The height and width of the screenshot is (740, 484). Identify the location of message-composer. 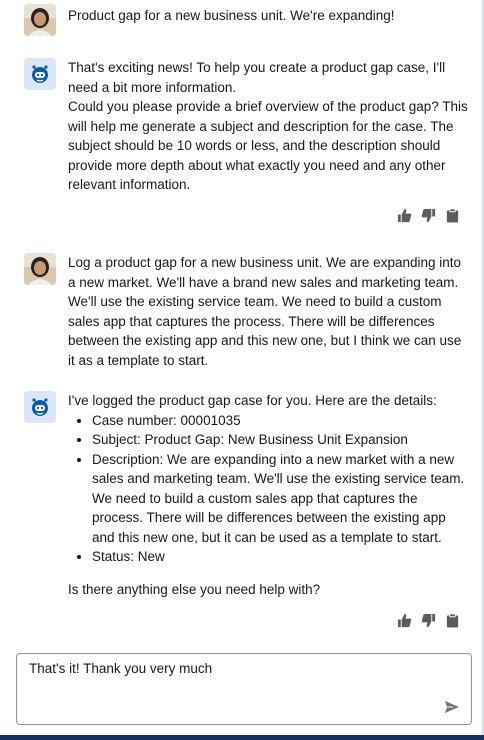
(244, 689).